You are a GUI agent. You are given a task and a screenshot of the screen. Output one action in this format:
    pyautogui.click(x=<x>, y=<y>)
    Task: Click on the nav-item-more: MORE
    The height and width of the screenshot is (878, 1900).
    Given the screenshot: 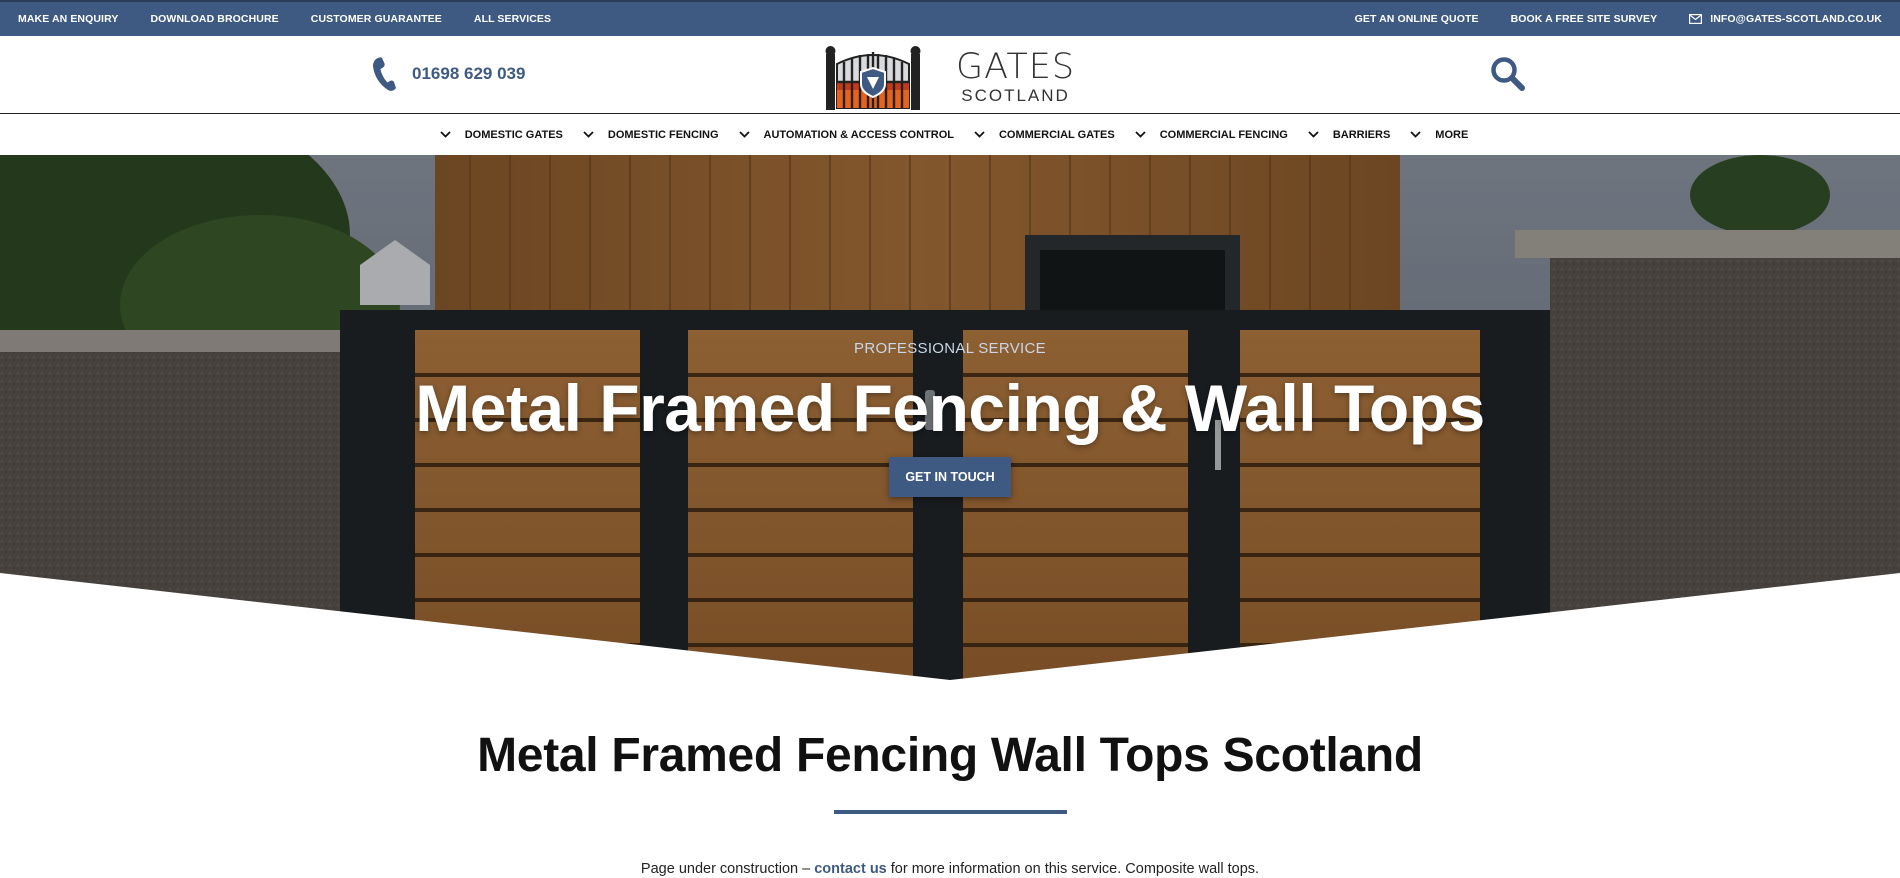 What is the action you would take?
    pyautogui.click(x=1439, y=135)
    